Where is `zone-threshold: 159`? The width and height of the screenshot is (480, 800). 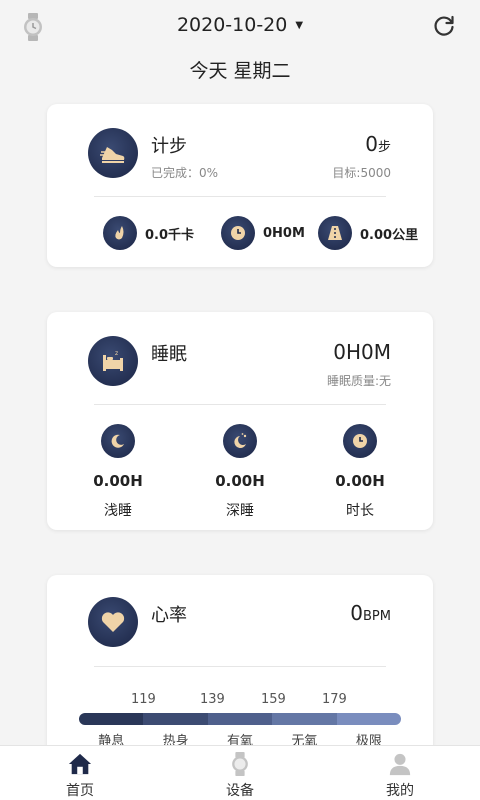
zone-threshold: 159 is located at coordinates (273, 699).